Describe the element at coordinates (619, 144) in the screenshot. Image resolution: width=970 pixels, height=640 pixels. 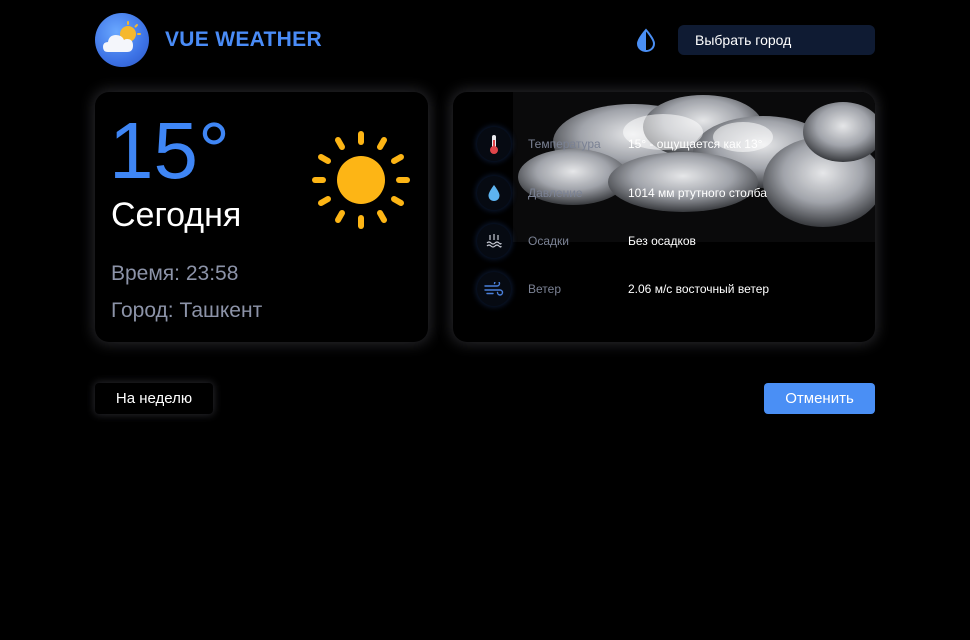
I see `detail-row-temperature: Температура 15° - ощущается как 13°` at that location.